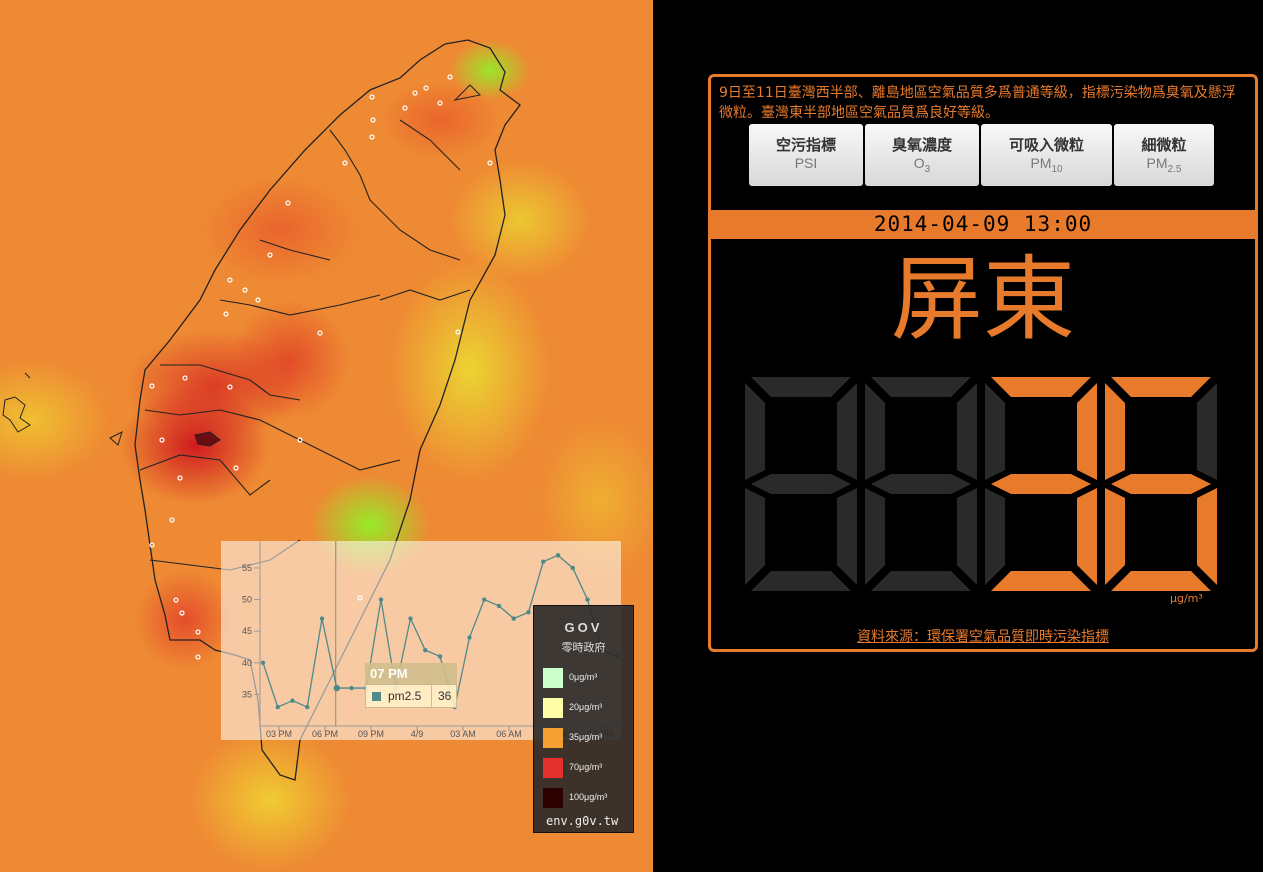 The height and width of the screenshot is (872, 1263). What do you see at coordinates (441, 696) in the screenshot?
I see `tooltip-value: 36` at bounding box center [441, 696].